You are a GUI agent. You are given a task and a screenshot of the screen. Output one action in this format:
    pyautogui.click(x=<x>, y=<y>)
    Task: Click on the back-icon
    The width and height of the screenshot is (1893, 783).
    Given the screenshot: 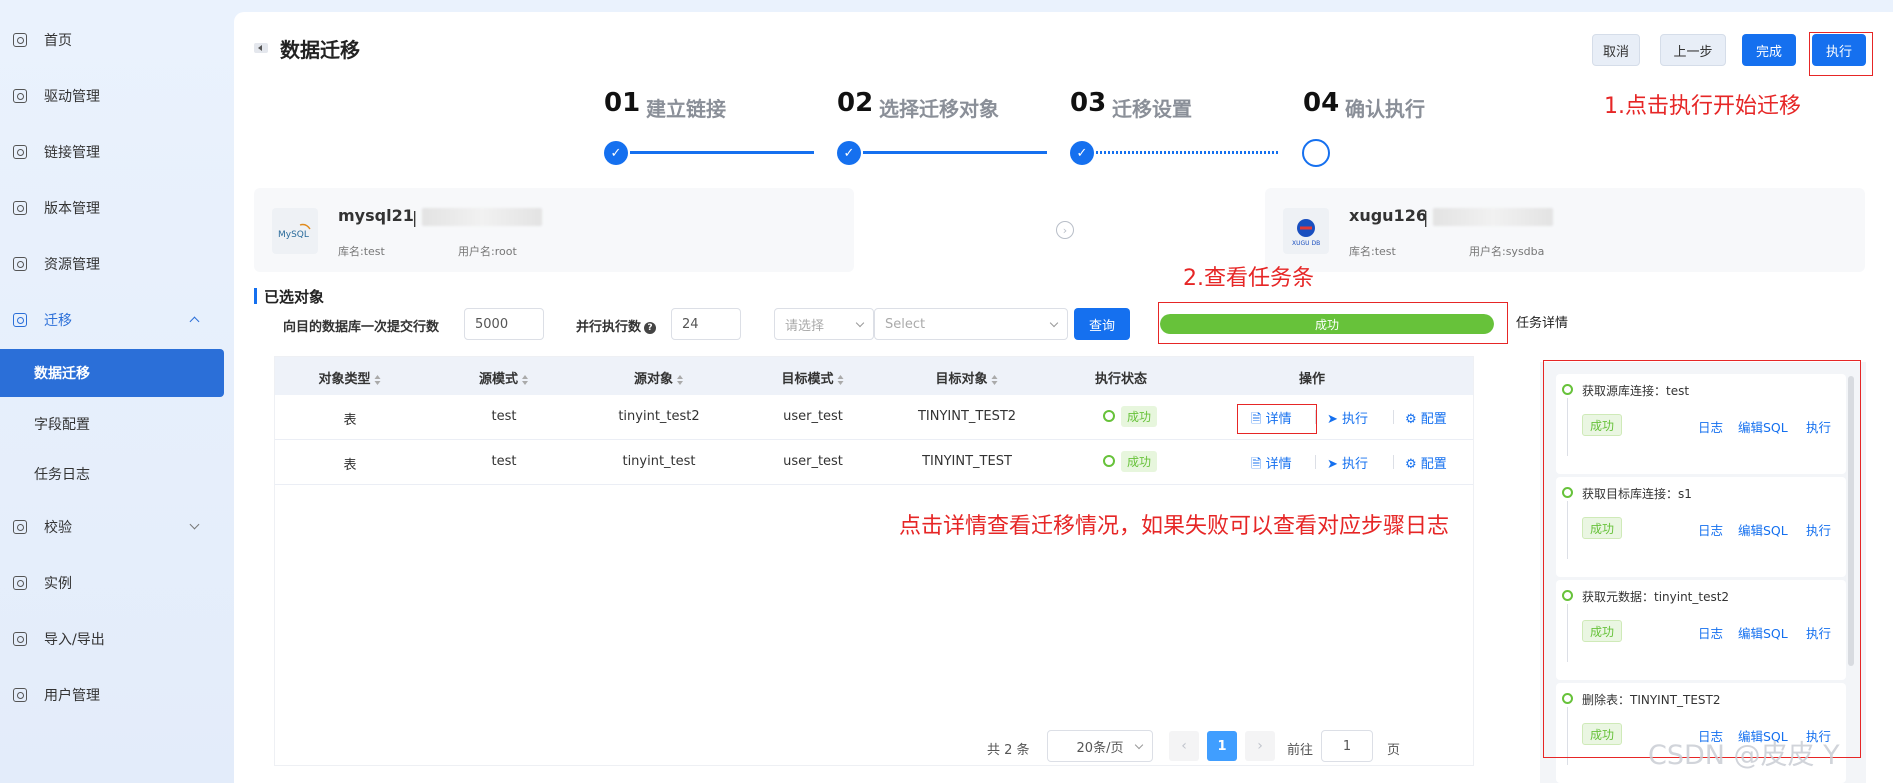 What is the action you would take?
    pyautogui.click(x=261, y=48)
    